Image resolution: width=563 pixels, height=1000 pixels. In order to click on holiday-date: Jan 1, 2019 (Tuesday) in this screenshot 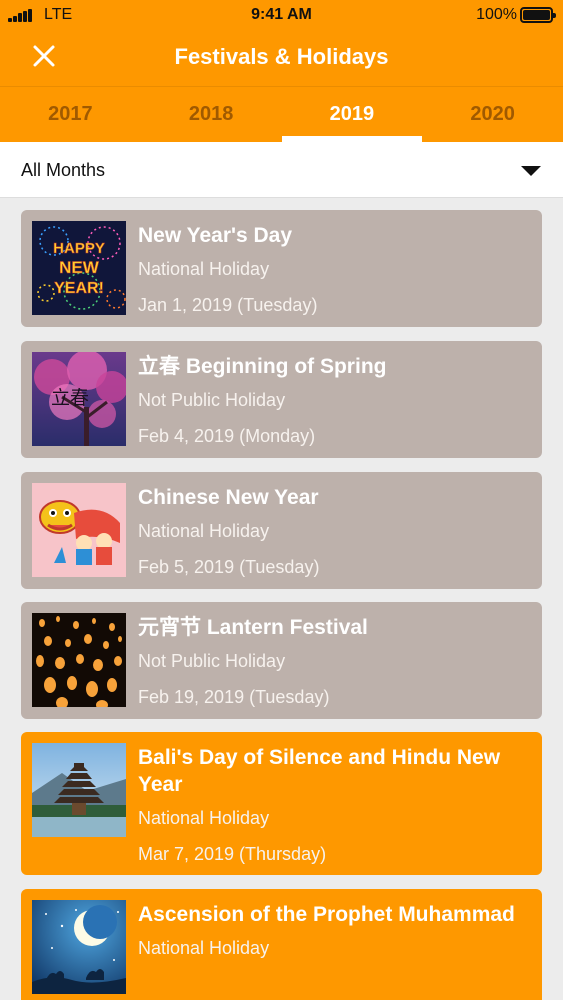, I will do `click(228, 305)`.